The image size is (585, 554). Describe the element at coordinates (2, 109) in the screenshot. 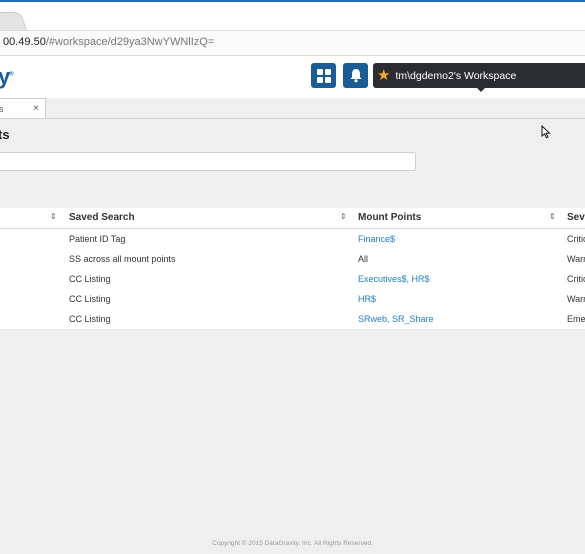

I see `tab-label: s` at that location.